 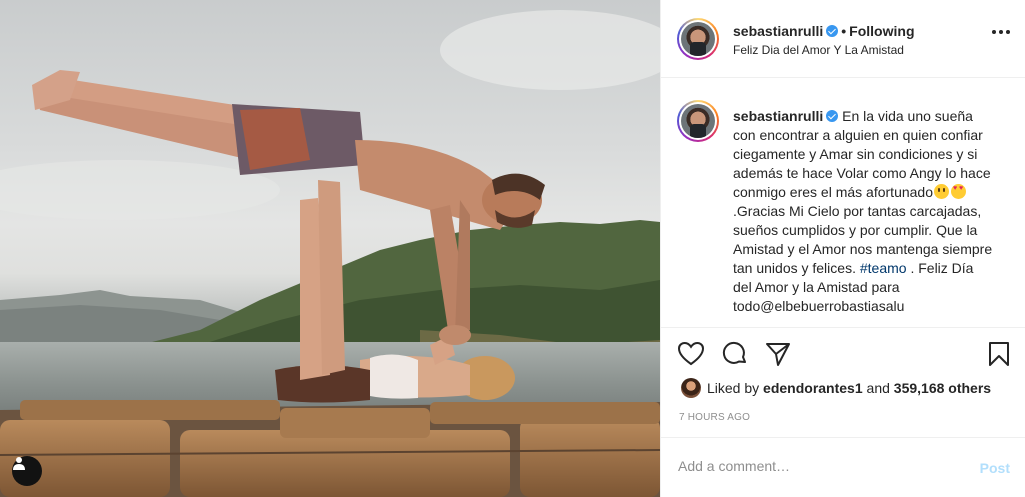 What do you see at coordinates (999, 354) in the screenshot?
I see `bookmark-icon` at bounding box center [999, 354].